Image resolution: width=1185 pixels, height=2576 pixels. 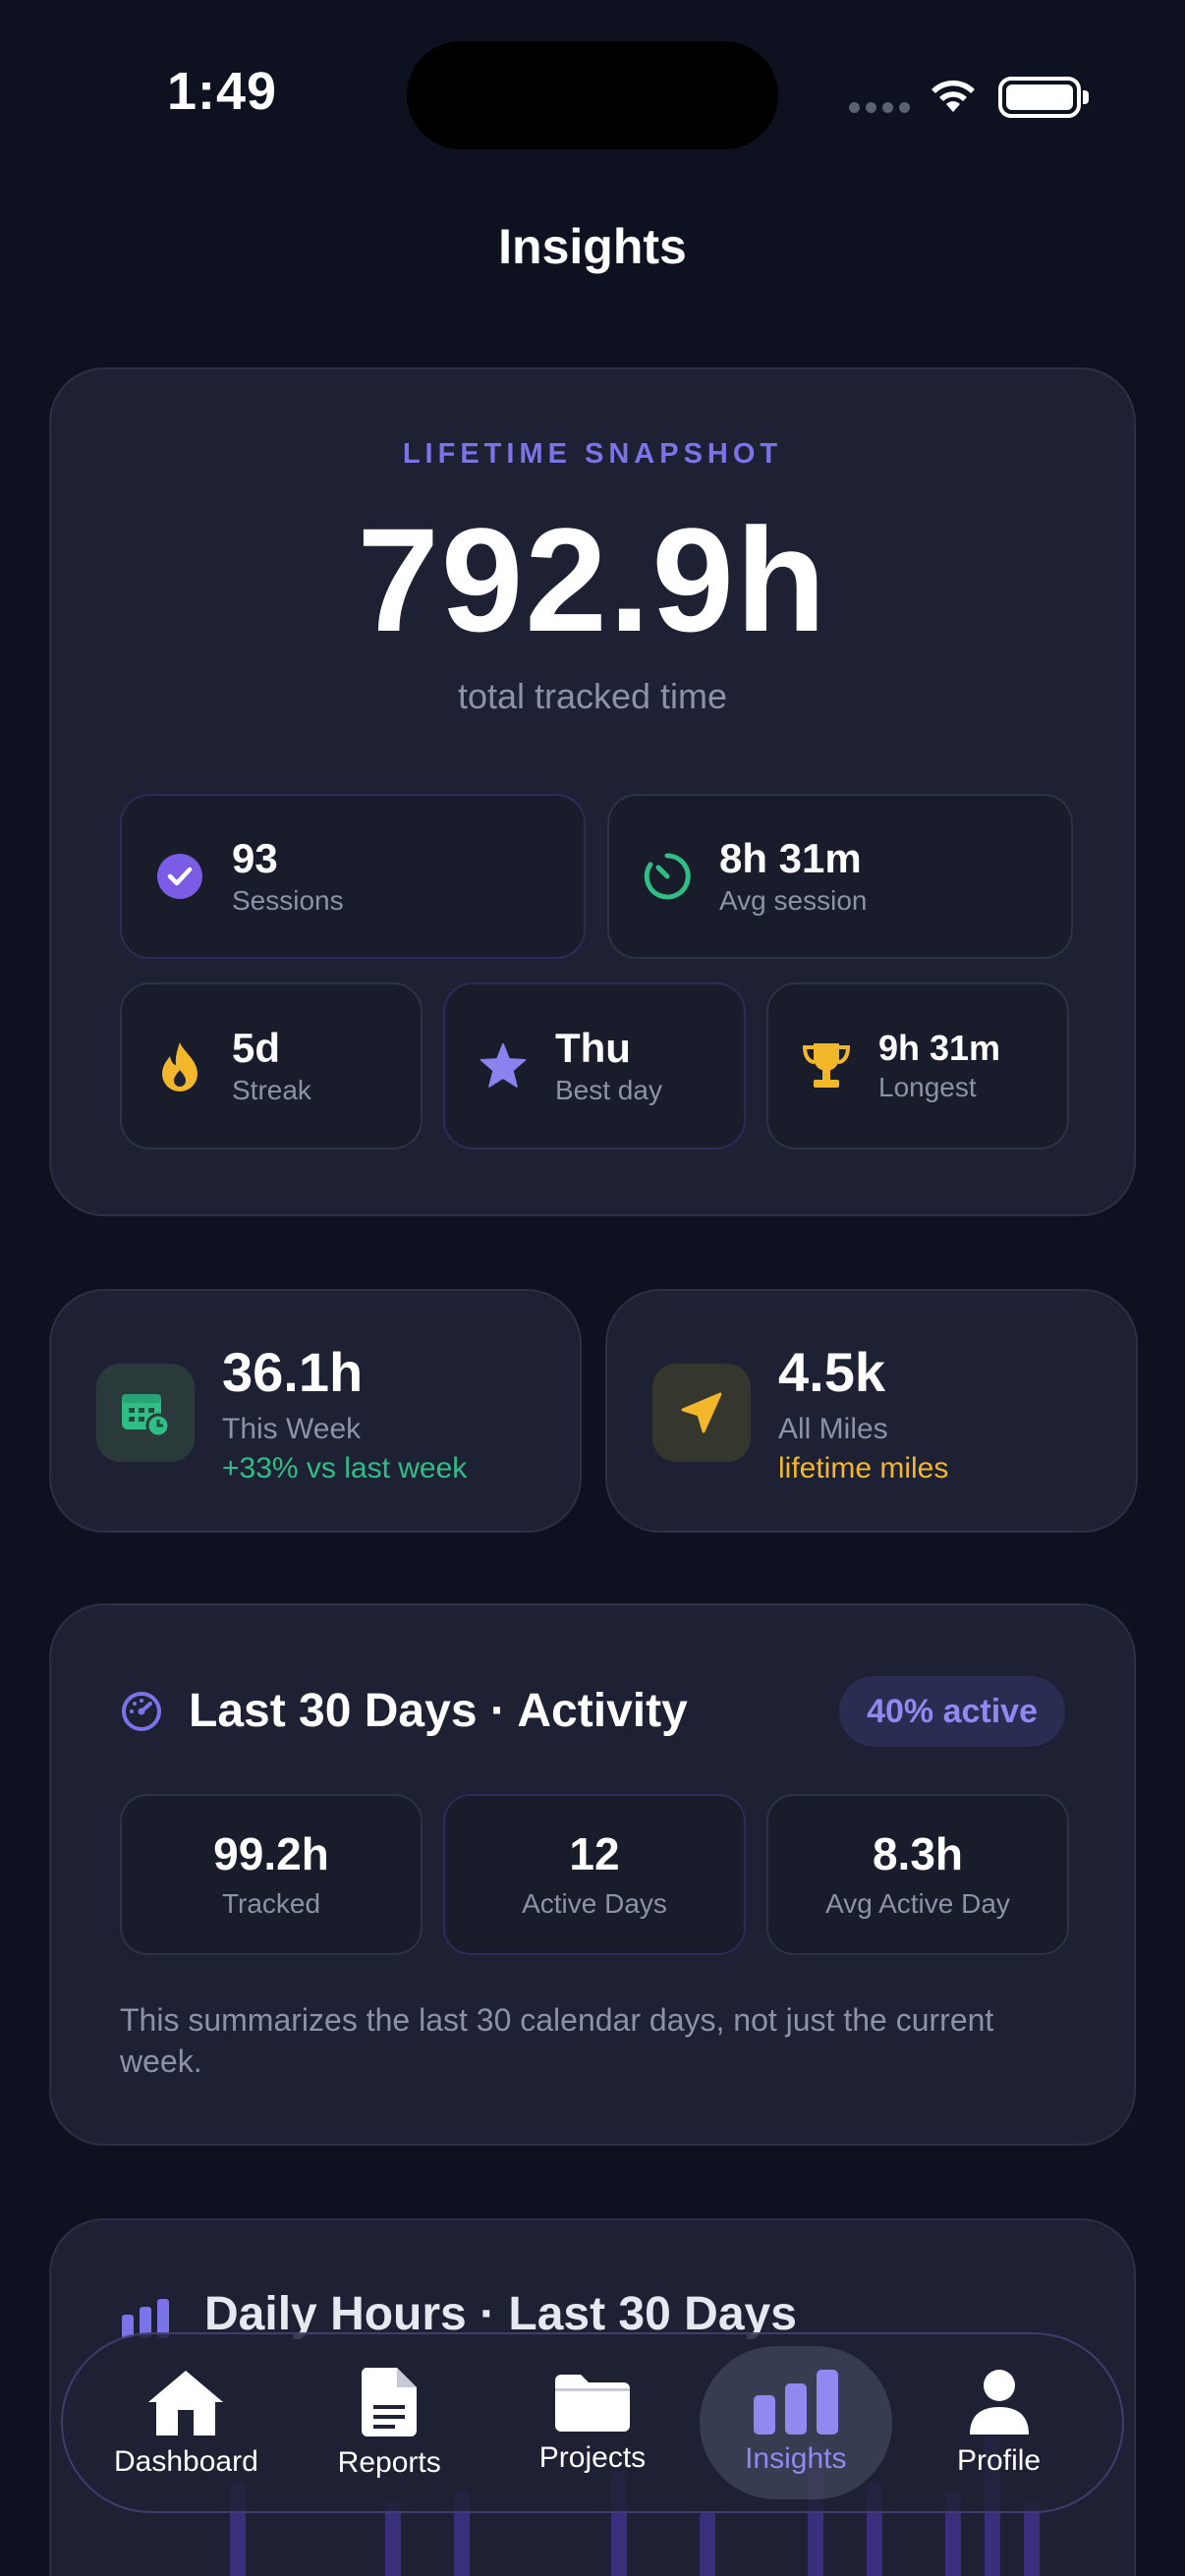 I want to click on stat-label: Tracked, so click(x=271, y=1903).